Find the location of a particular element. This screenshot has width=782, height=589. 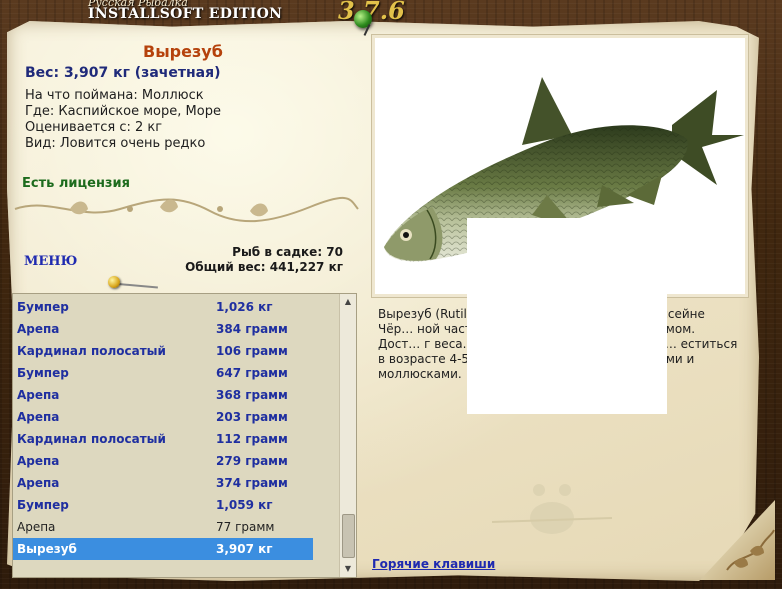

catch-stats: Рыб в садке: 70 Общий вес: 441,227 кг is located at coordinates (246, 260).